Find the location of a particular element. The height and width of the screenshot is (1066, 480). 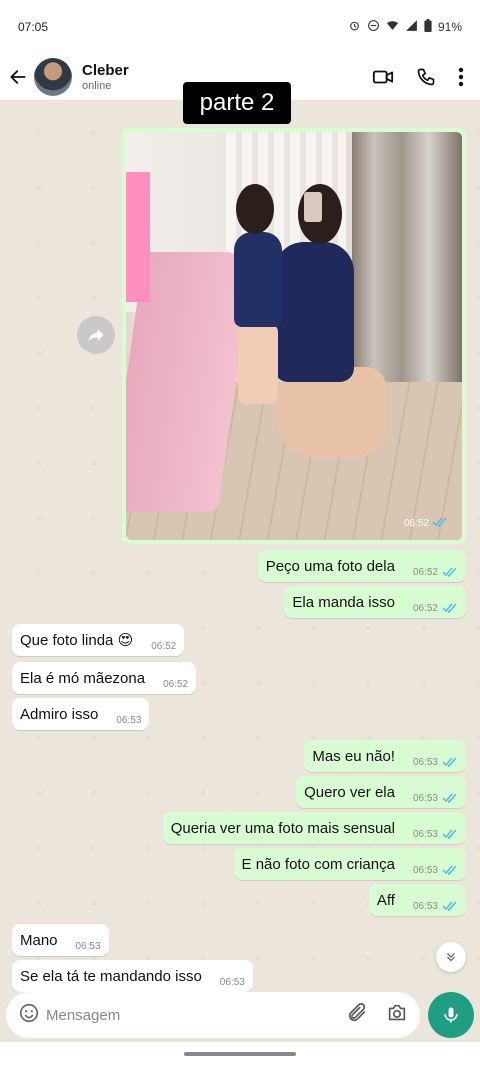

input-area is located at coordinates (240, 1017).